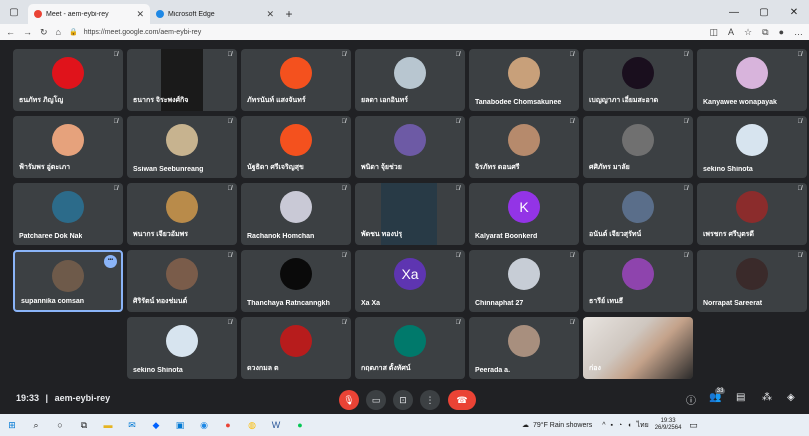 The height and width of the screenshot is (436, 809). I want to click on participant-tile: 🎙̸ ธารีย์ เทนธี, so click(638, 281).